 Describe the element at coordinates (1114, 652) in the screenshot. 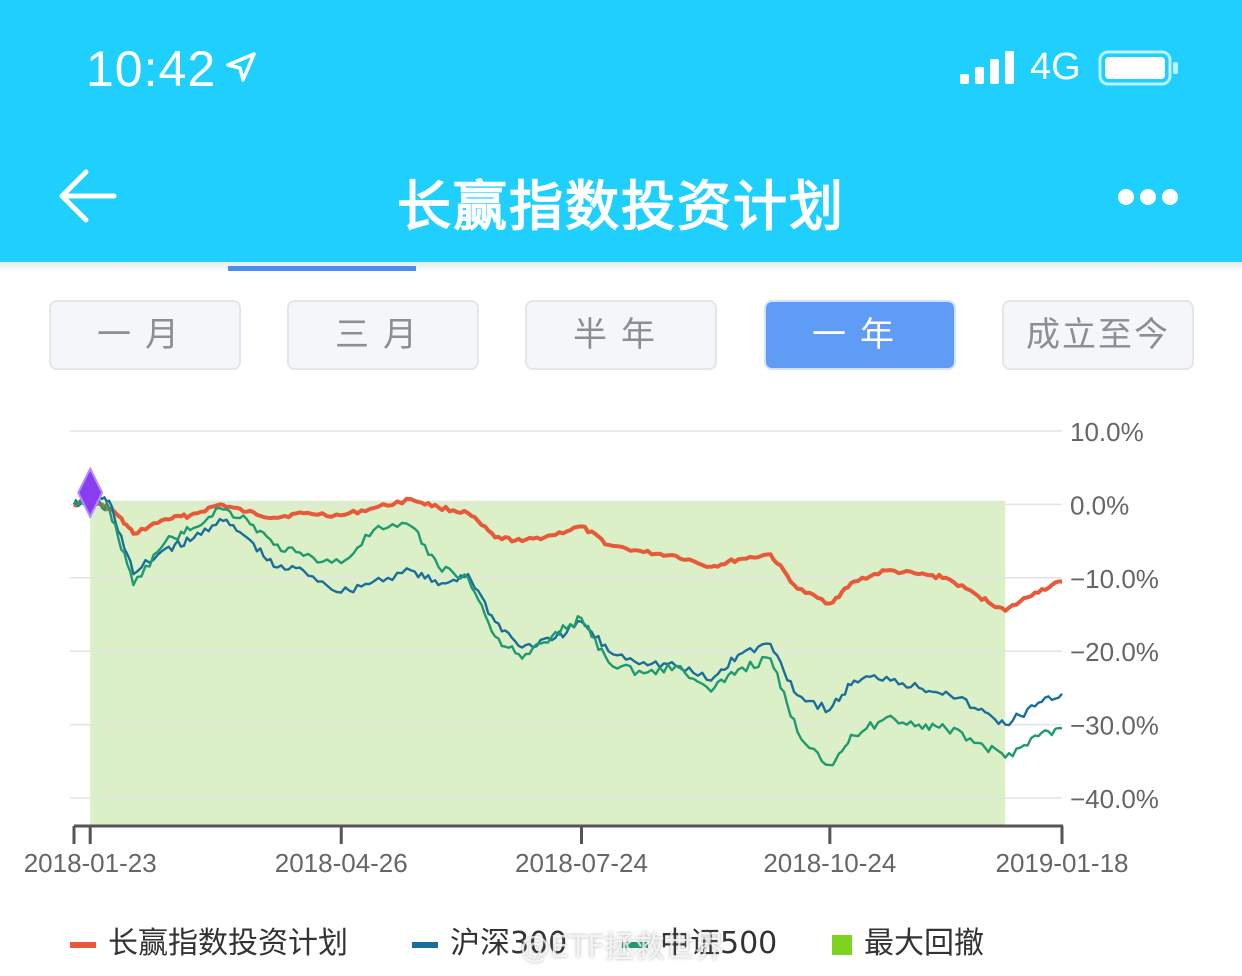

I see `y-tick-label: −20.0%` at that location.